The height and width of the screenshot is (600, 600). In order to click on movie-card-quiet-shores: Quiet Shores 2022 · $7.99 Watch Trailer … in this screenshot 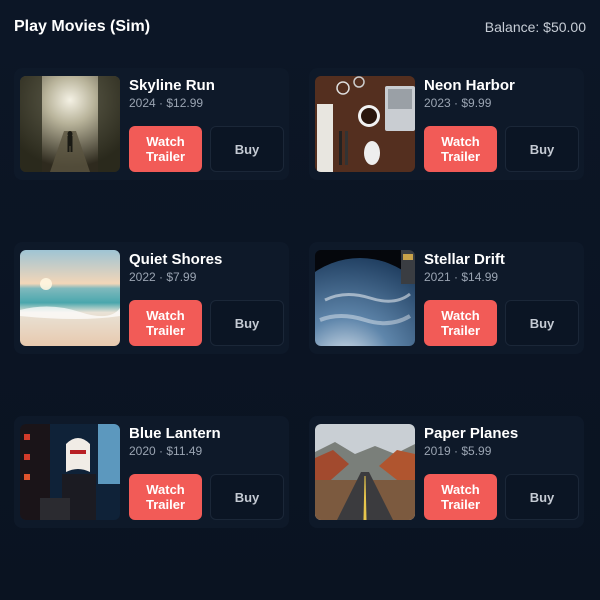, I will do `click(151, 298)`.